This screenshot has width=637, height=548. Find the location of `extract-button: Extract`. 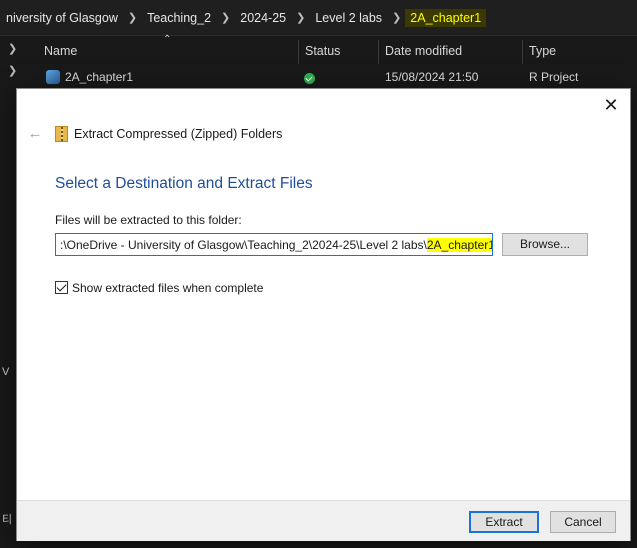

extract-button: Extract is located at coordinates (504, 522).